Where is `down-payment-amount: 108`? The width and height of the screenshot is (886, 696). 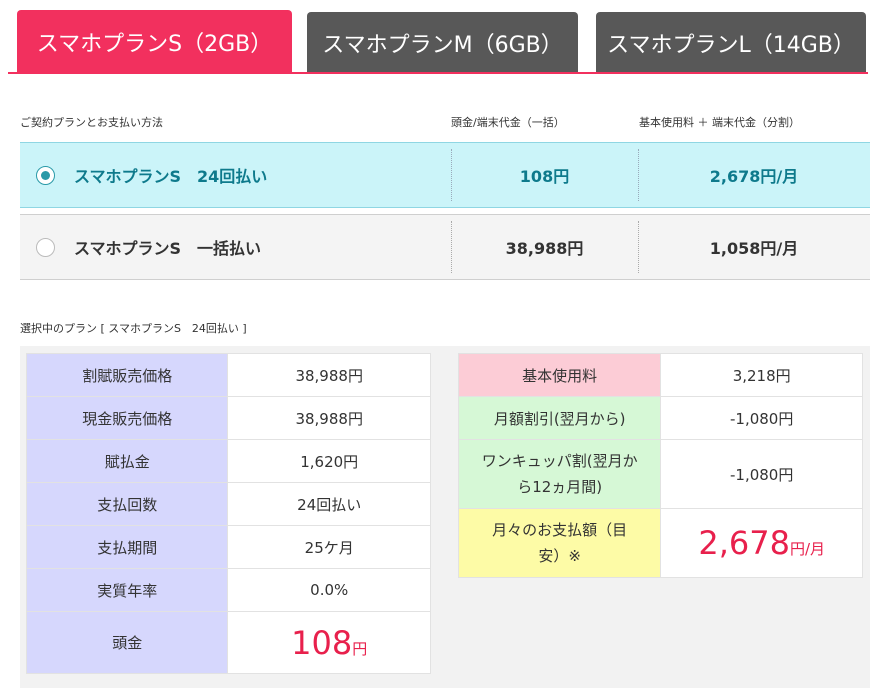 down-payment-amount: 108 is located at coordinates (322, 642).